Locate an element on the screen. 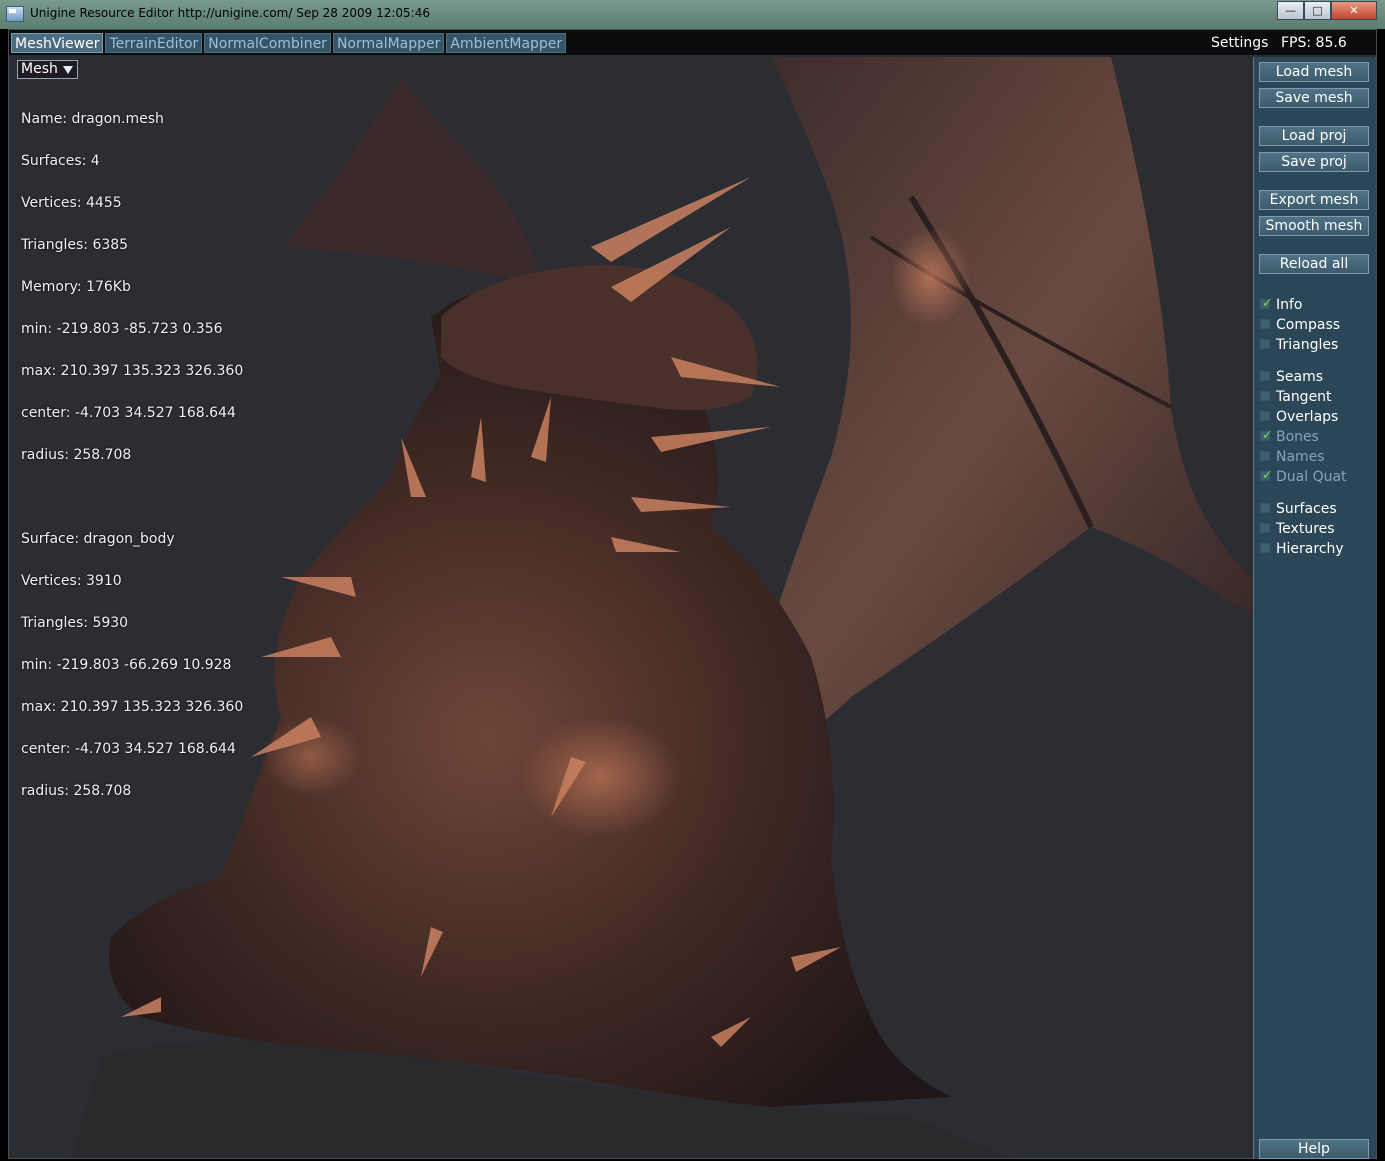 The height and width of the screenshot is (1161, 1385). checkbox-label: Names is located at coordinates (1300, 457).